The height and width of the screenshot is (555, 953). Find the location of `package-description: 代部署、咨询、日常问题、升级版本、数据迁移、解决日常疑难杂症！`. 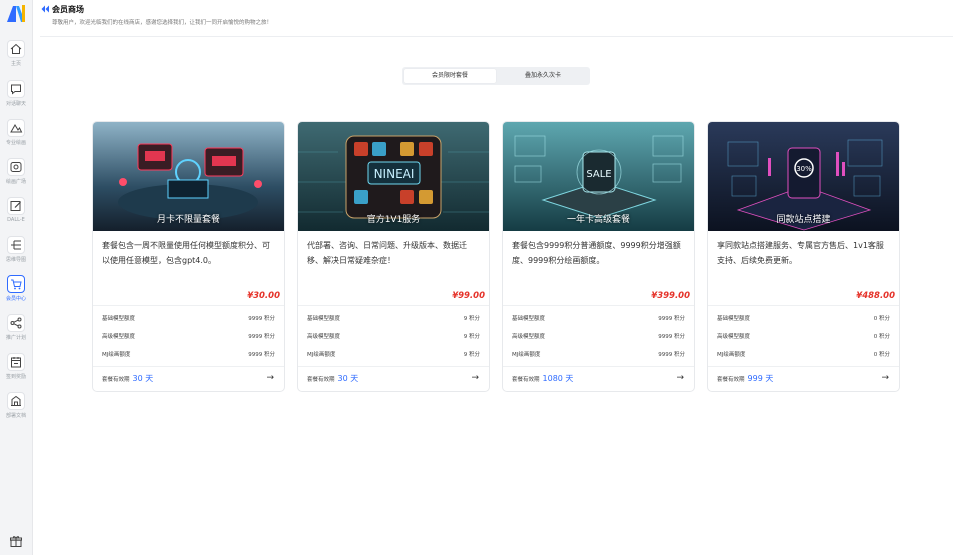

package-description: 代部署、咨询、日常问题、升级版本、数据迁移、解决日常疑难杂症！ is located at coordinates (387, 253).